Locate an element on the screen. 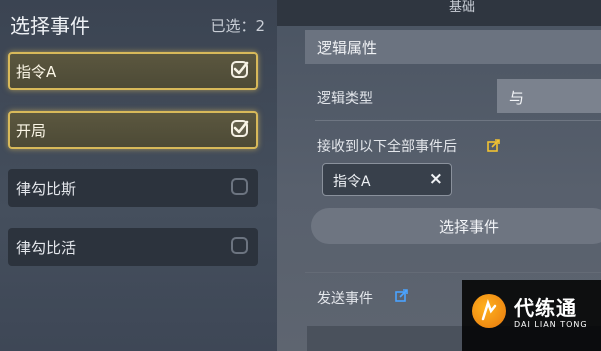 The width and height of the screenshot is (601, 351). event-item-4: 律勾比活 is located at coordinates (133, 247).